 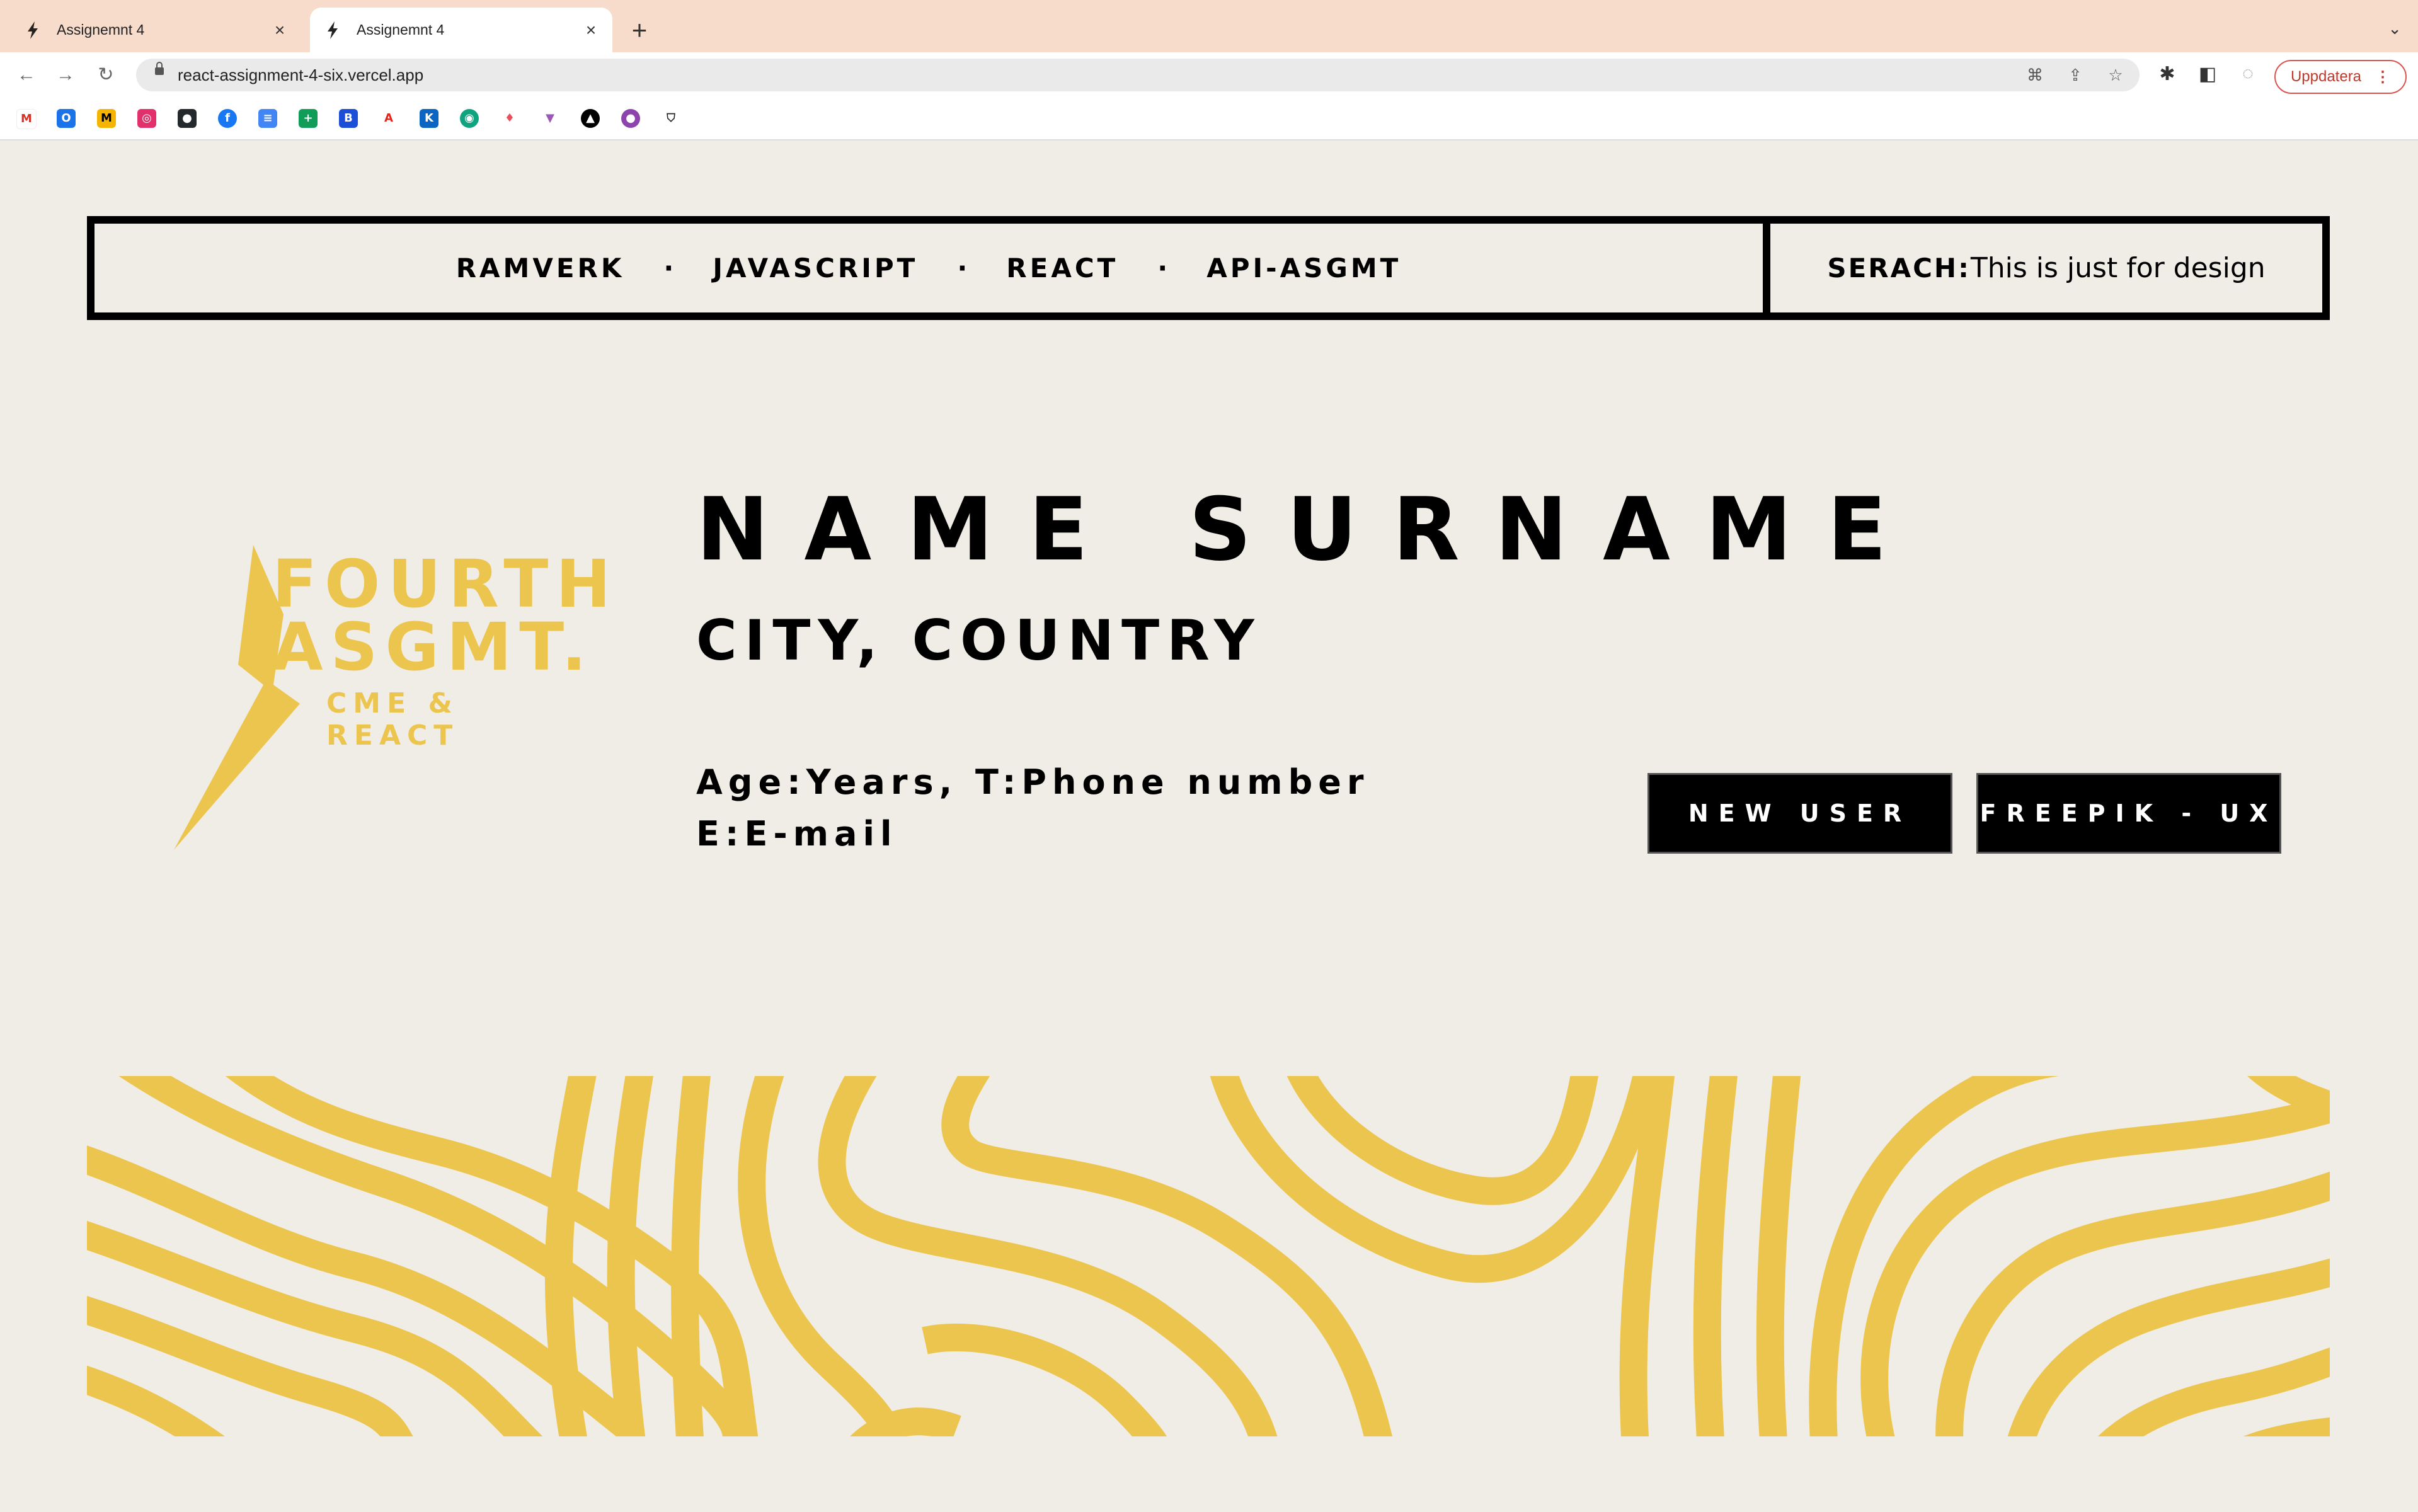 What do you see at coordinates (2207, 74) in the screenshot?
I see `side-panel-icon: ◧` at bounding box center [2207, 74].